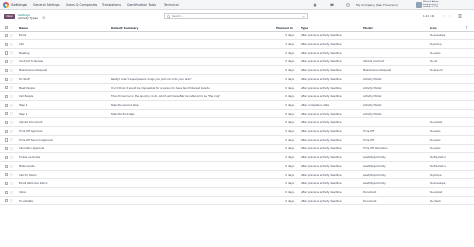 The height and width of the screenshot is (247, 474). I want to click on column-header-name: Name, so click(23, 28).